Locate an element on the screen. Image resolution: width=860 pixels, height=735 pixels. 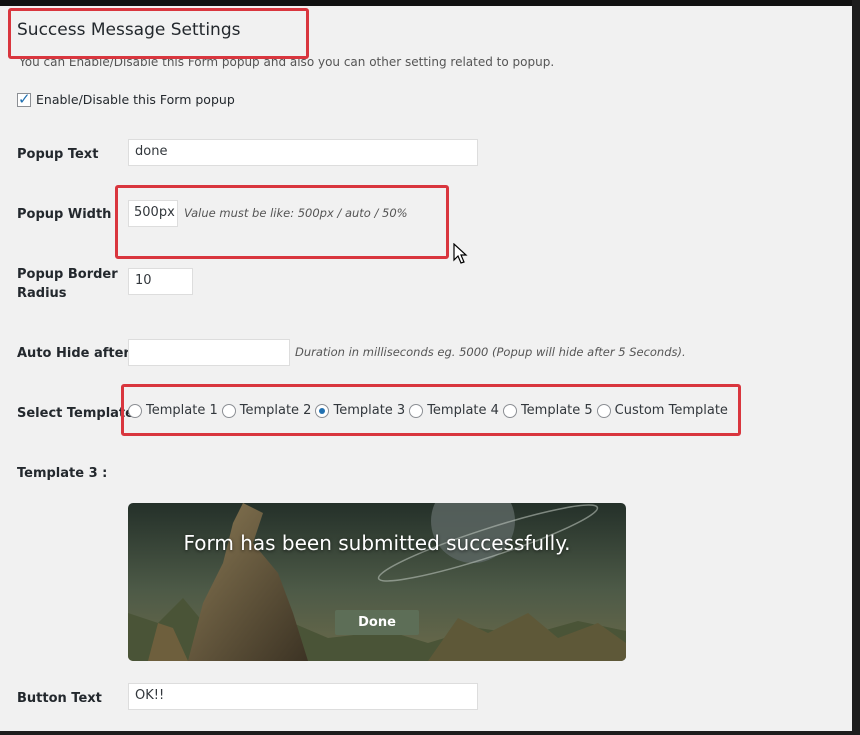
popup-width-input: 500px is located at coordinates (153, 213).